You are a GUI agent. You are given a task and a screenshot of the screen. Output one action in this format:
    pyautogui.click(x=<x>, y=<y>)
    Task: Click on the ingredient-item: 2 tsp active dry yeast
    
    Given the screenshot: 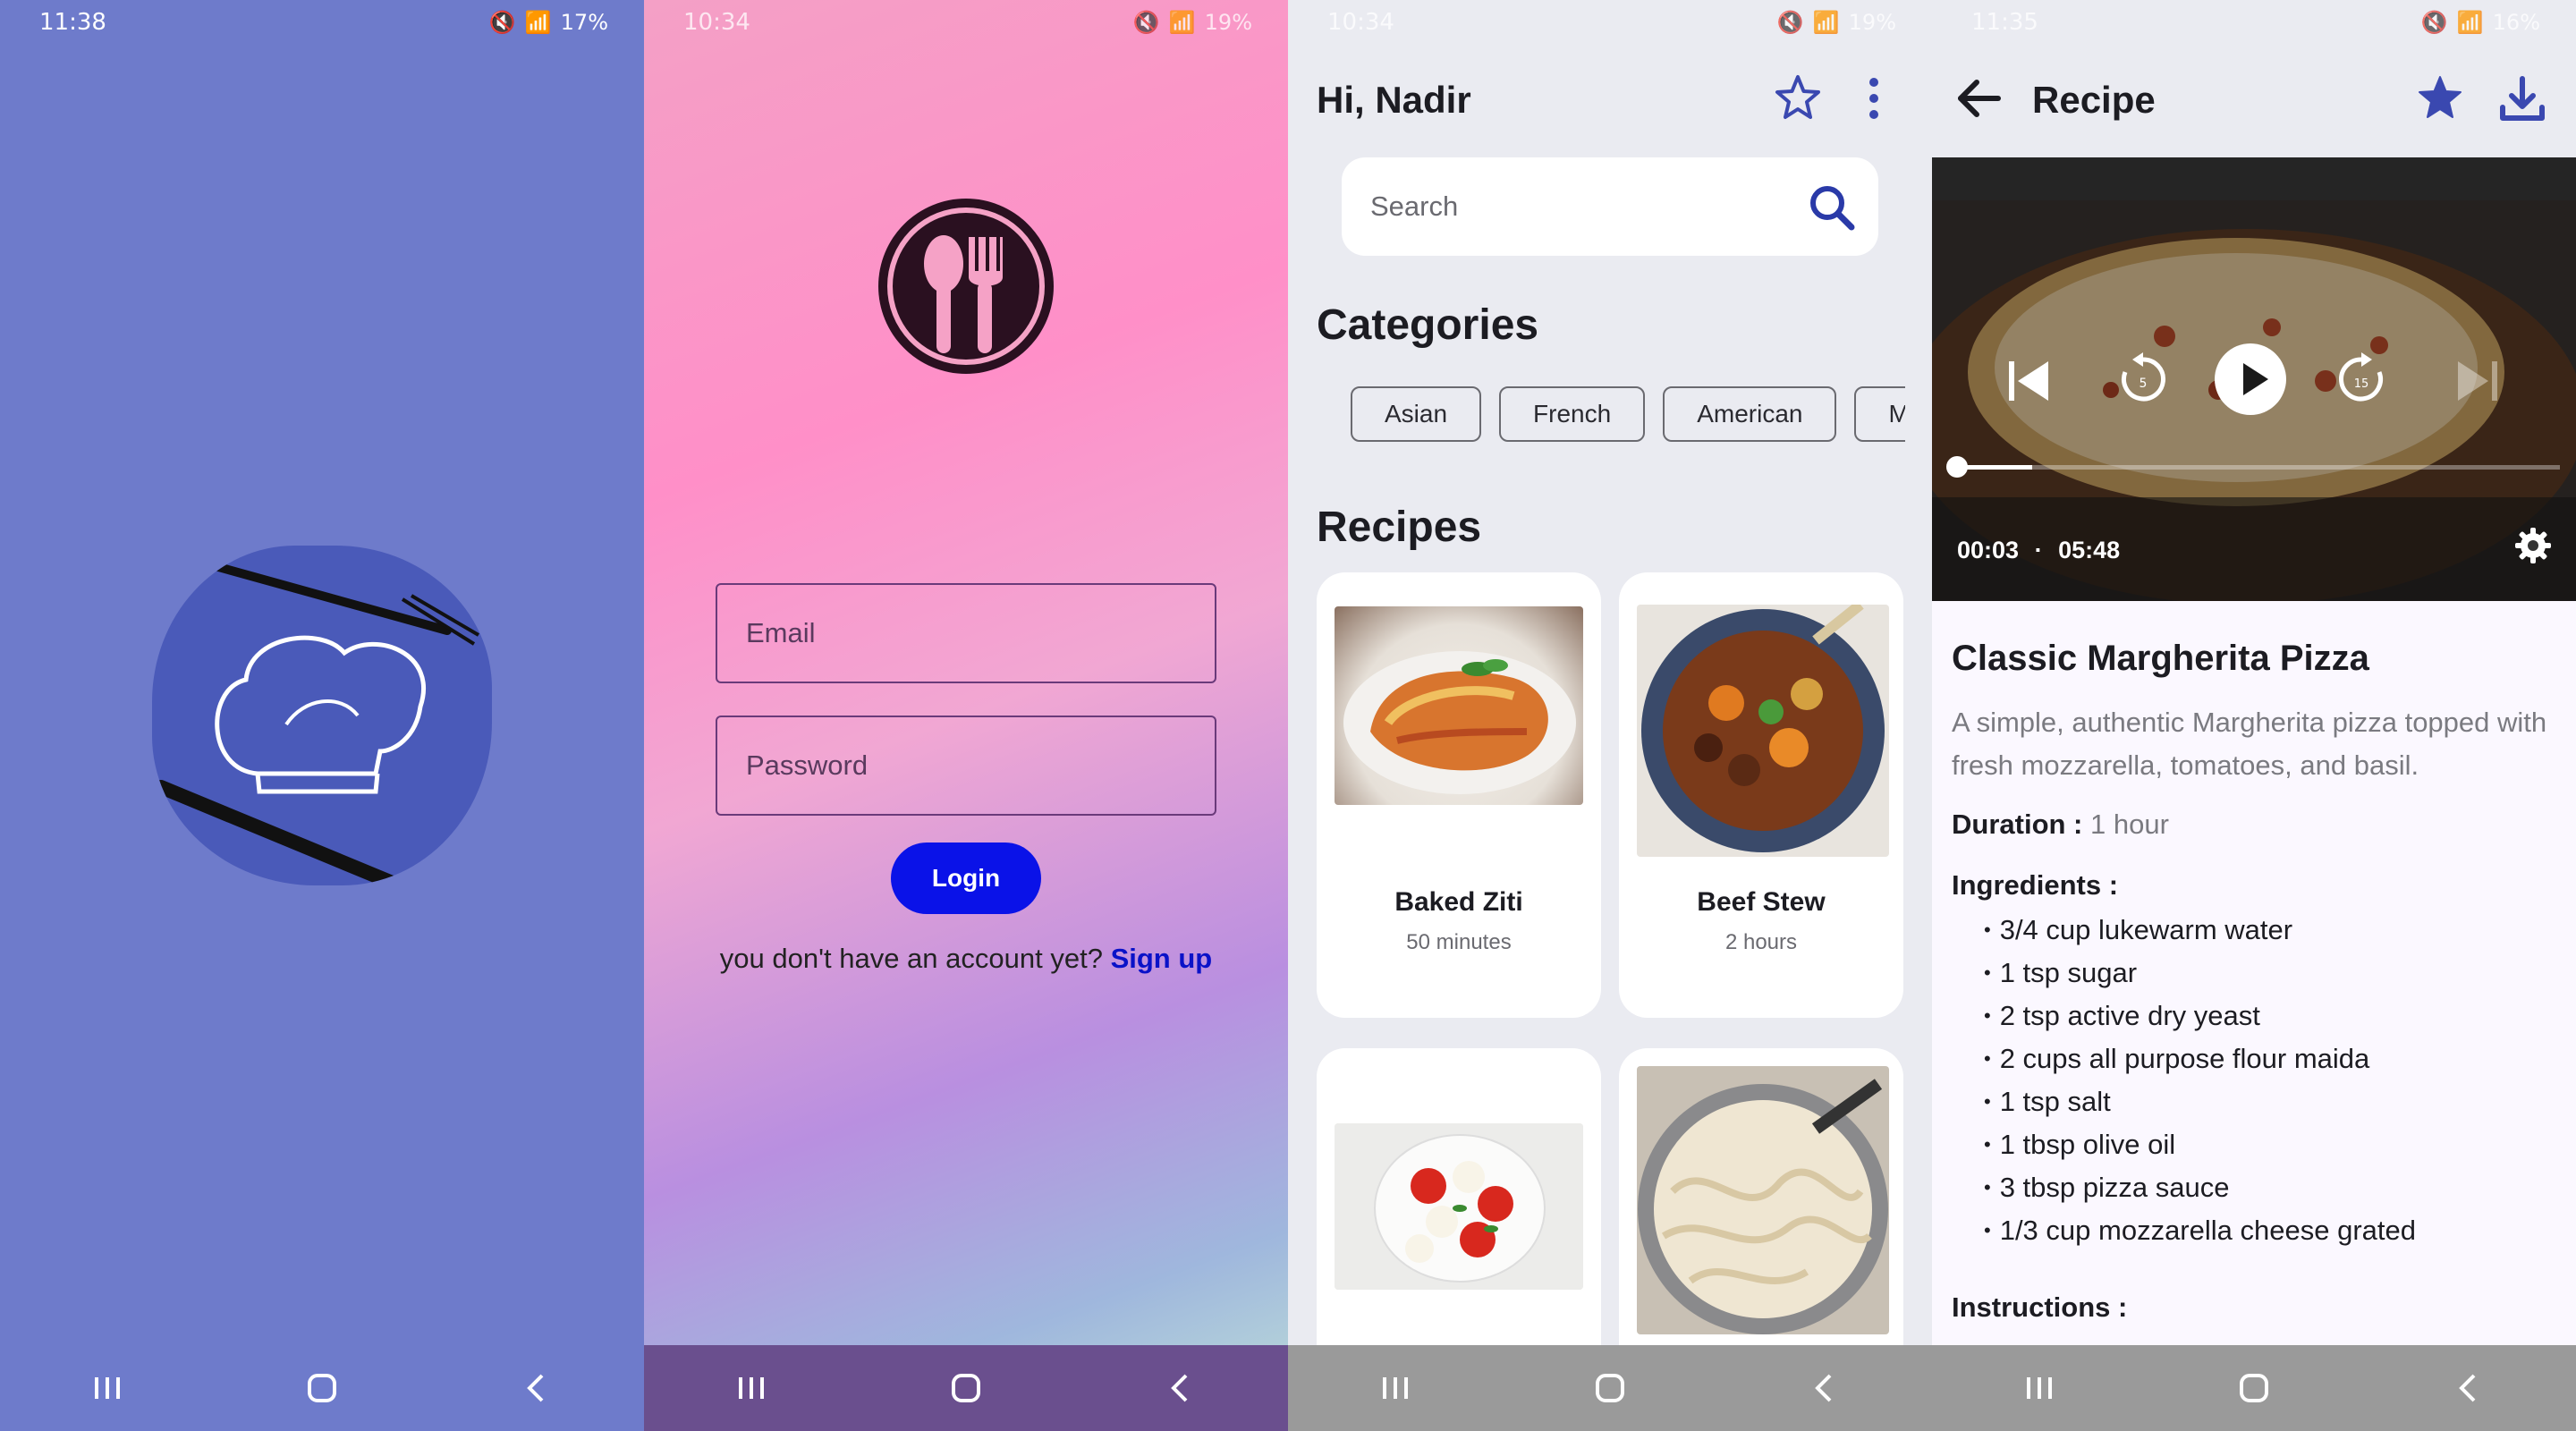 What is the action you would take?
    pyautogui.click(x=2200, y=1016)
    